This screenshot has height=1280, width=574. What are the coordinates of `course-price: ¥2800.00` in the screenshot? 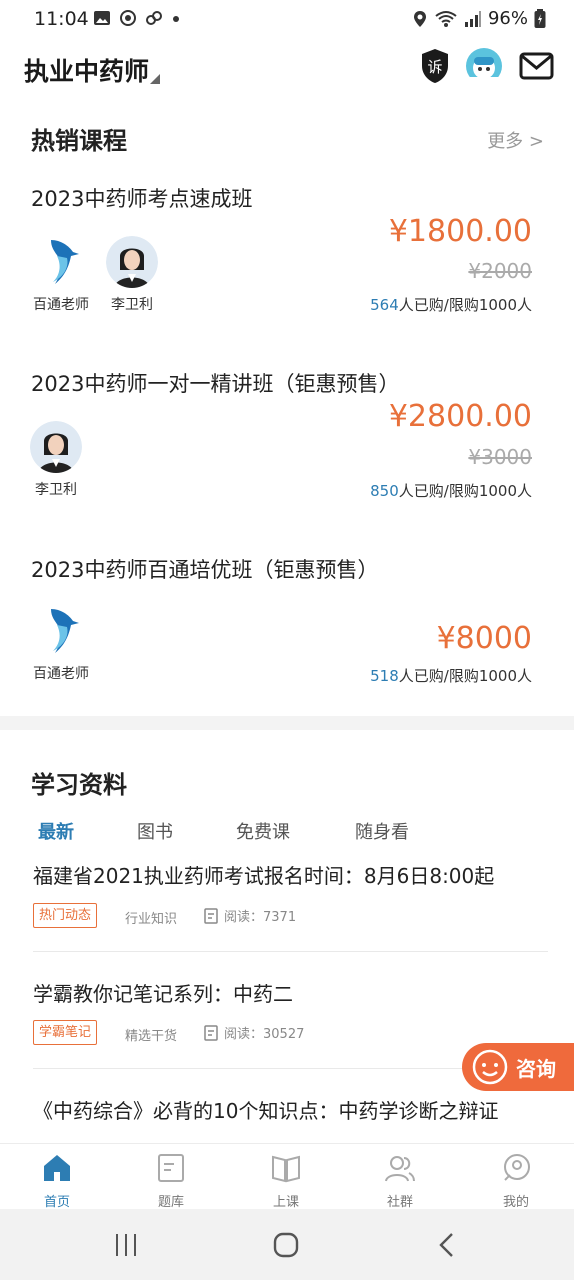 It's located at (460, 416).